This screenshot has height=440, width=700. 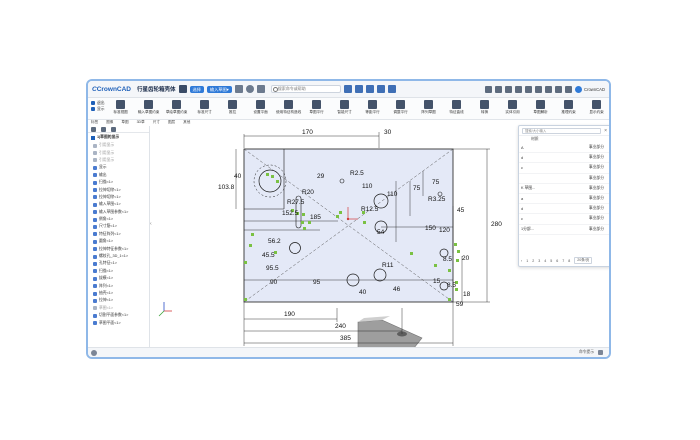 What do you see at coordinates (437, 281) in the screenshot?
I see `dimension-label: 15` at bounding box center [437, 281].